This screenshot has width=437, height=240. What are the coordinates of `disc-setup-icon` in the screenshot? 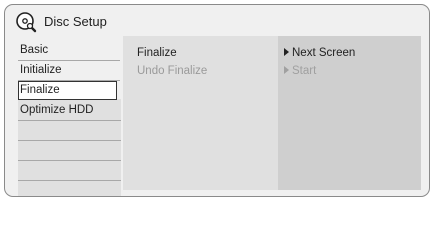 It's located at (26, 22).